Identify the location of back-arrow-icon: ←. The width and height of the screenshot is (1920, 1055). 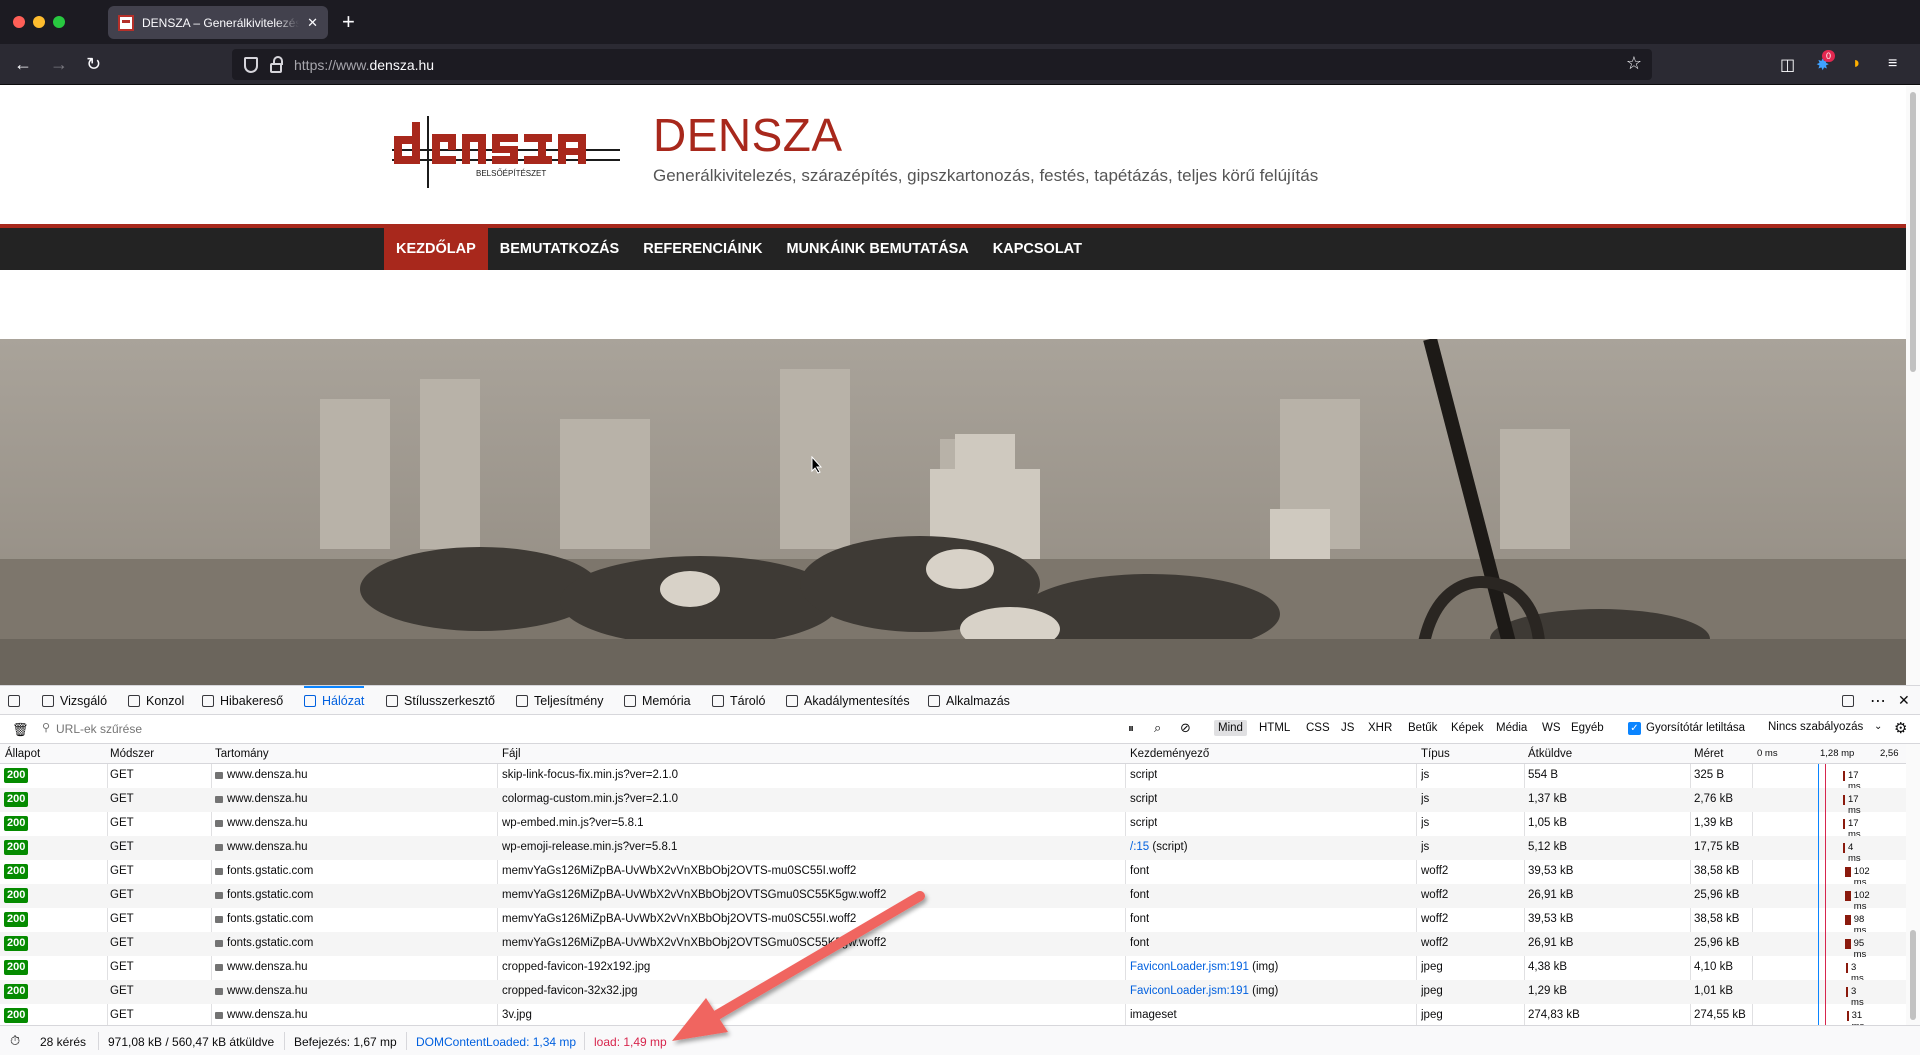
(23, 64).